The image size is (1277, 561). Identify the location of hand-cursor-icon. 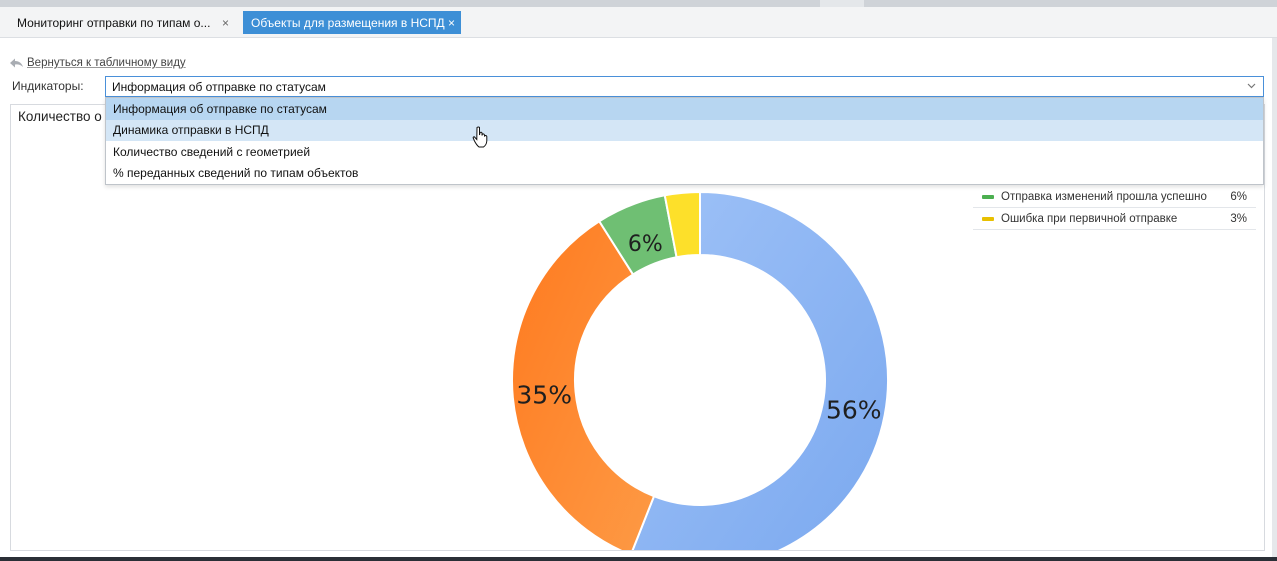
(480, 137).